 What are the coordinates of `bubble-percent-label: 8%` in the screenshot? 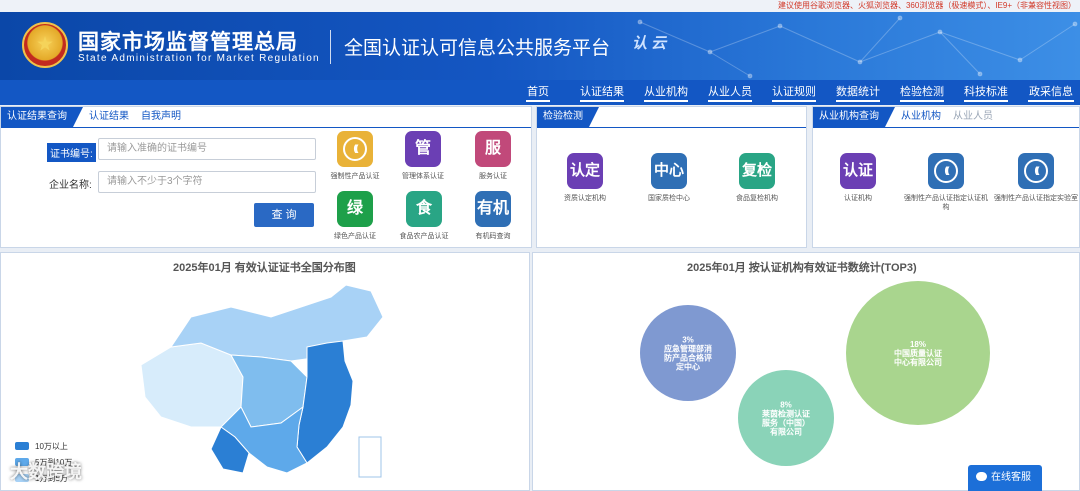 It's located at (786, 405).